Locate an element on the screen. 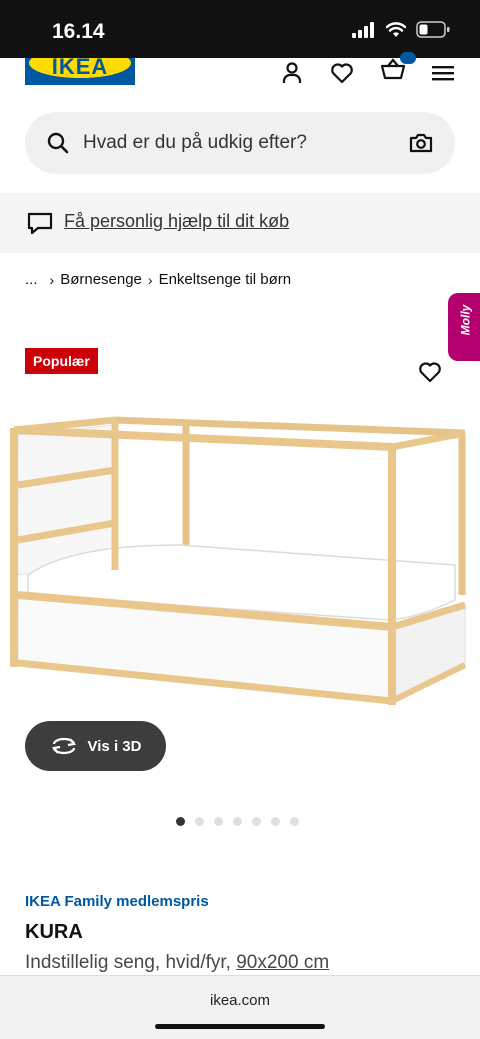 The image size is (480, 1039). url-text: ikea.com is located at coordinates (240, 1000).